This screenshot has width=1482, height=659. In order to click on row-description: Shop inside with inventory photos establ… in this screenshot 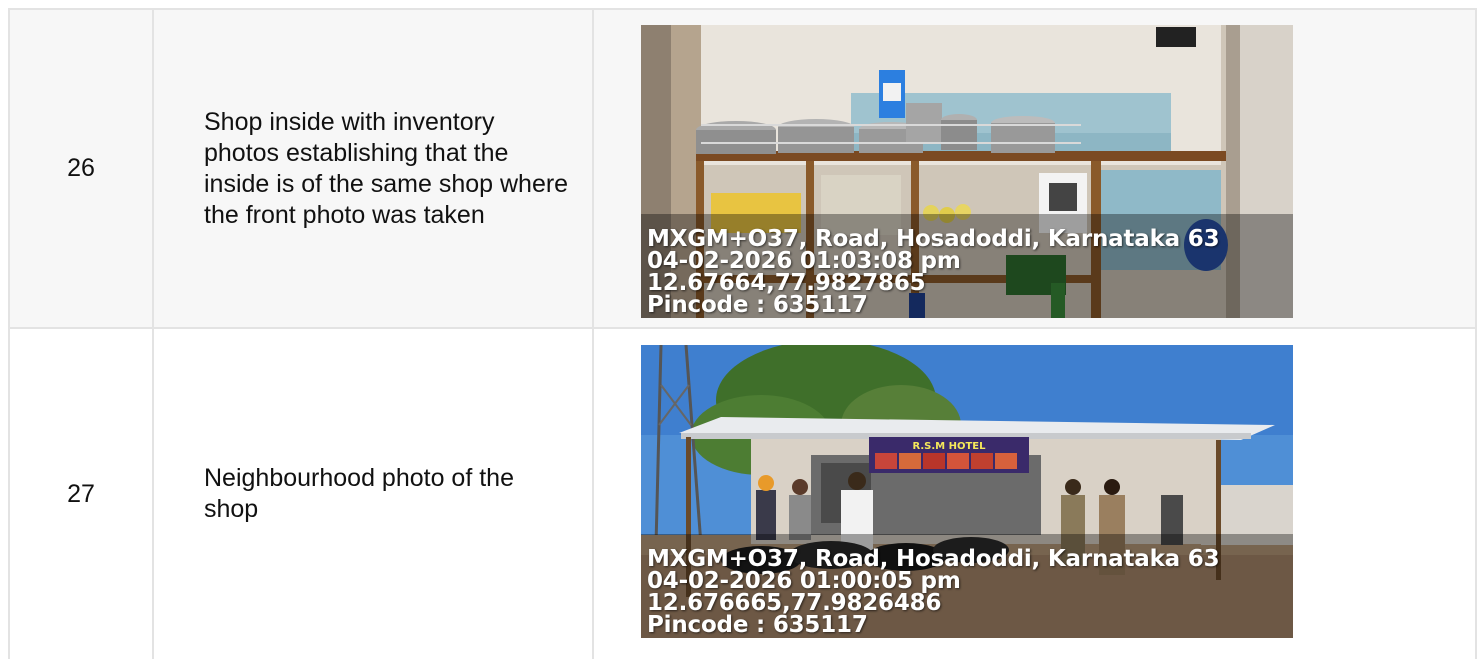, I will do `click(373, 168)`.